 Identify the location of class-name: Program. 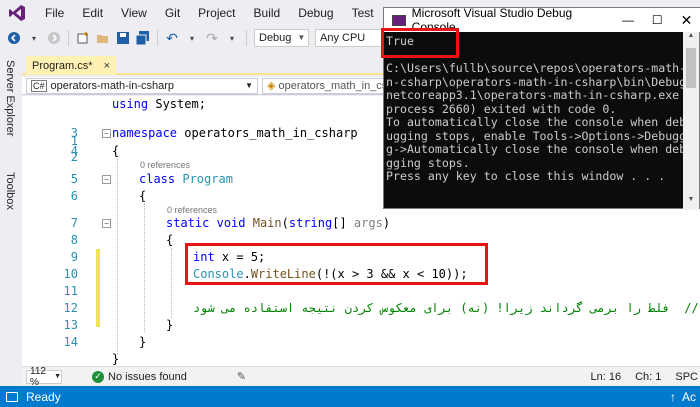
(207, 179).